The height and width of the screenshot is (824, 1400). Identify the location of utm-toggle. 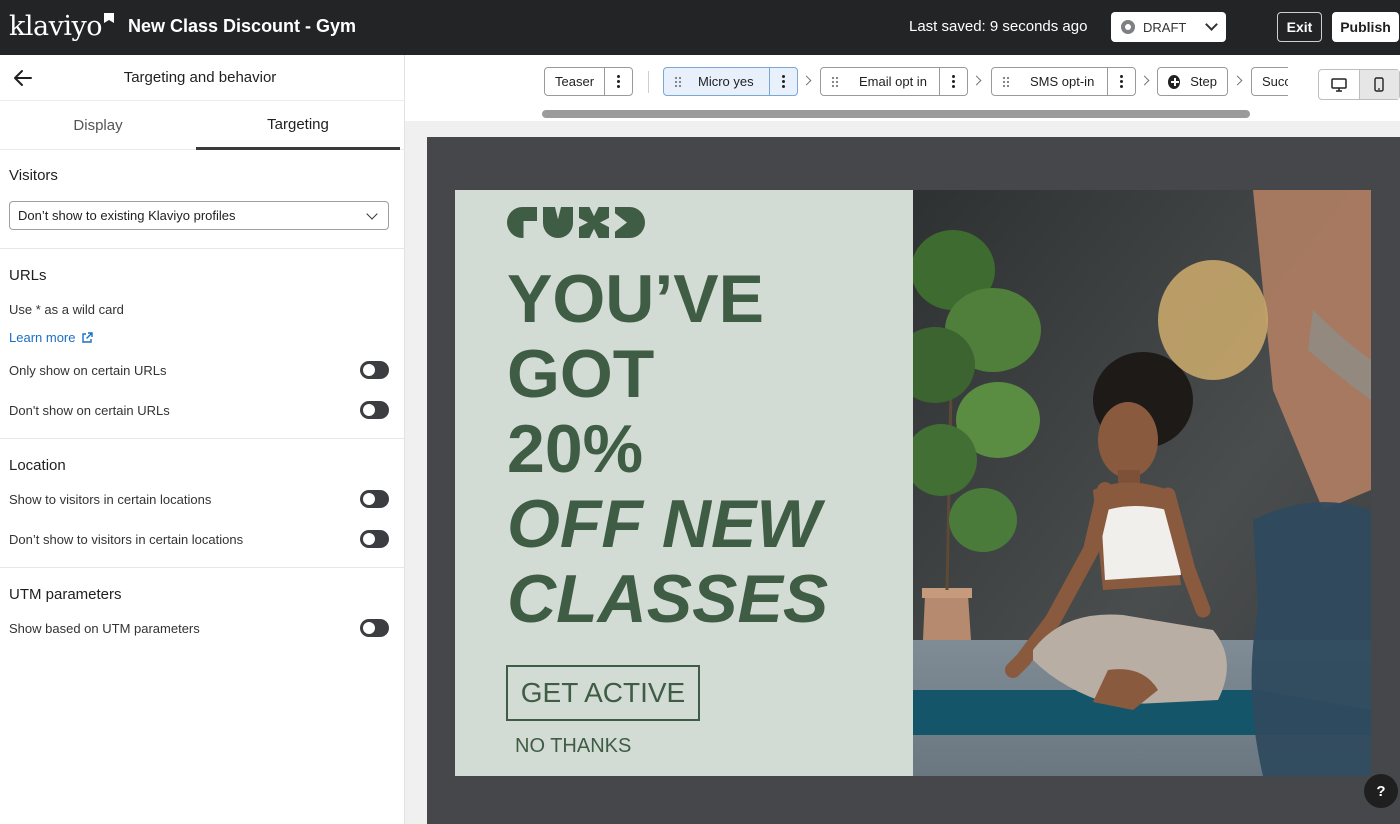
(374, 628).